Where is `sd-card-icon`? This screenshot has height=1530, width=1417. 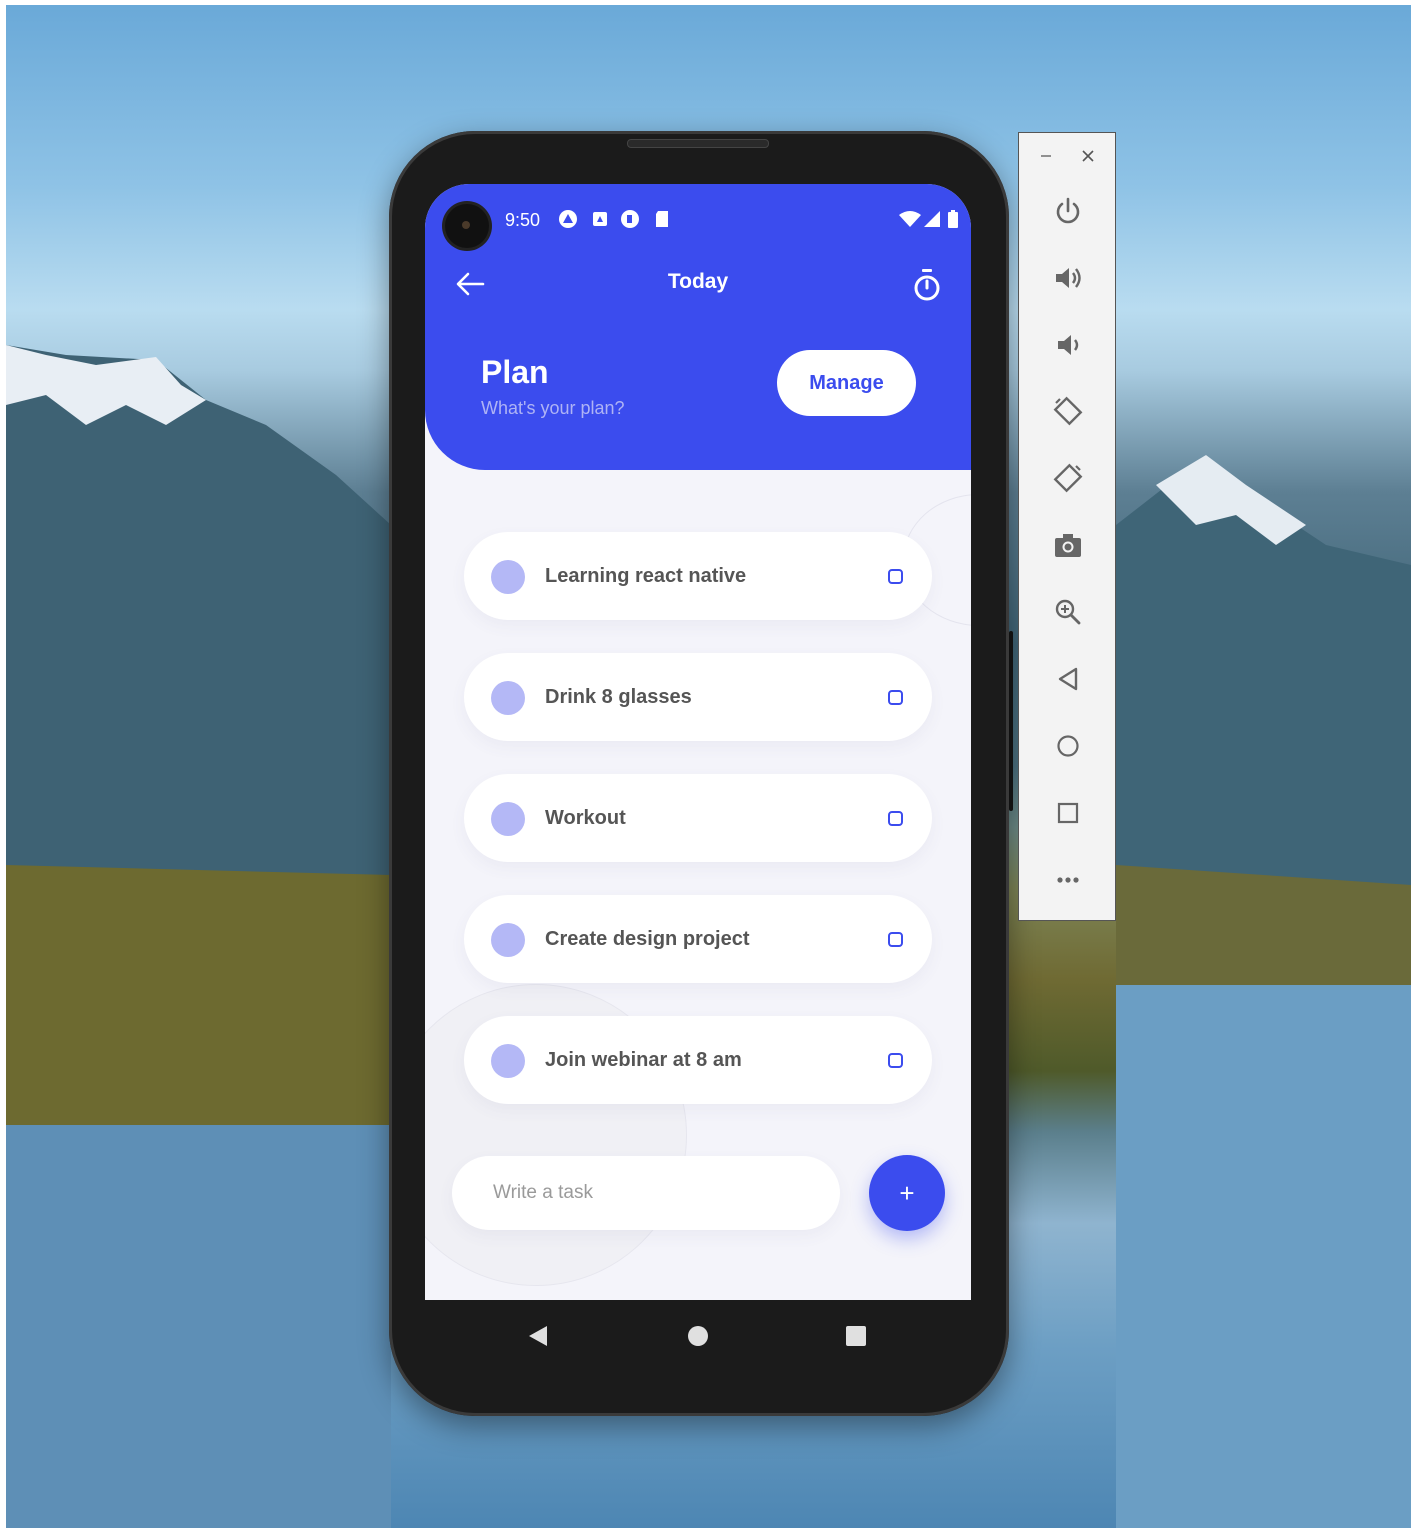
sd-card-icon is located at coordinates (662, 219).